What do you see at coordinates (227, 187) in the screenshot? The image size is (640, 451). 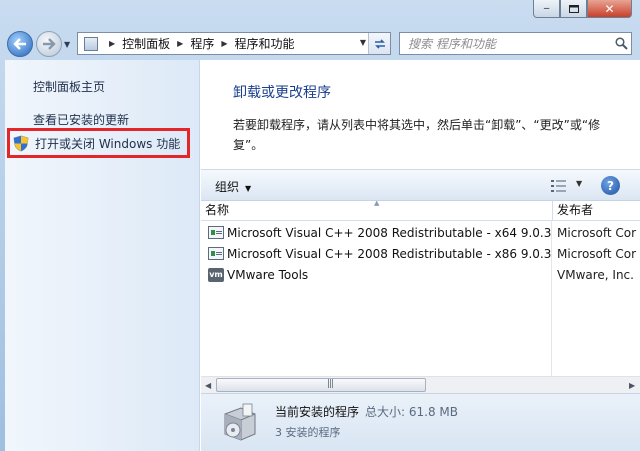 I see `organize-label: 组织` at bounding box center [227, 187].